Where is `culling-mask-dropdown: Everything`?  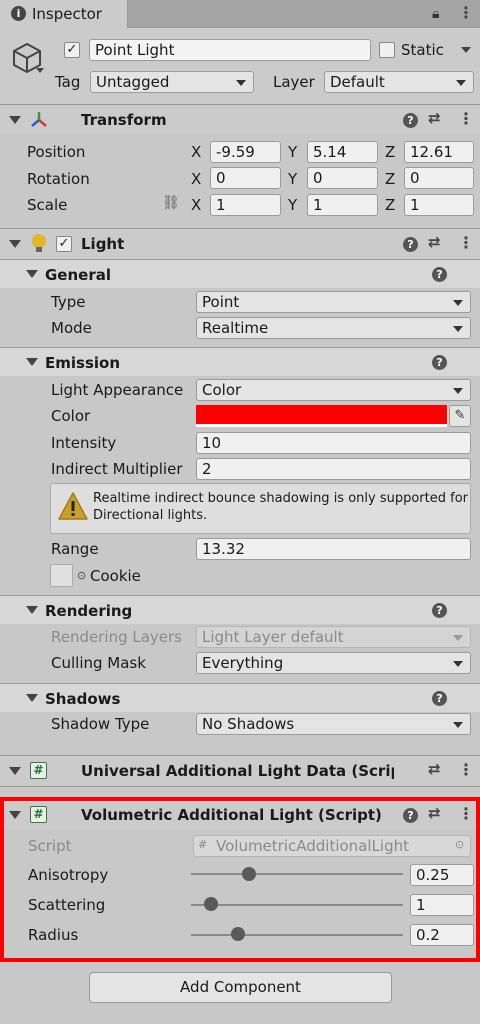 culling-mask-dropdown: Everything is located at coordinates (333, 663).